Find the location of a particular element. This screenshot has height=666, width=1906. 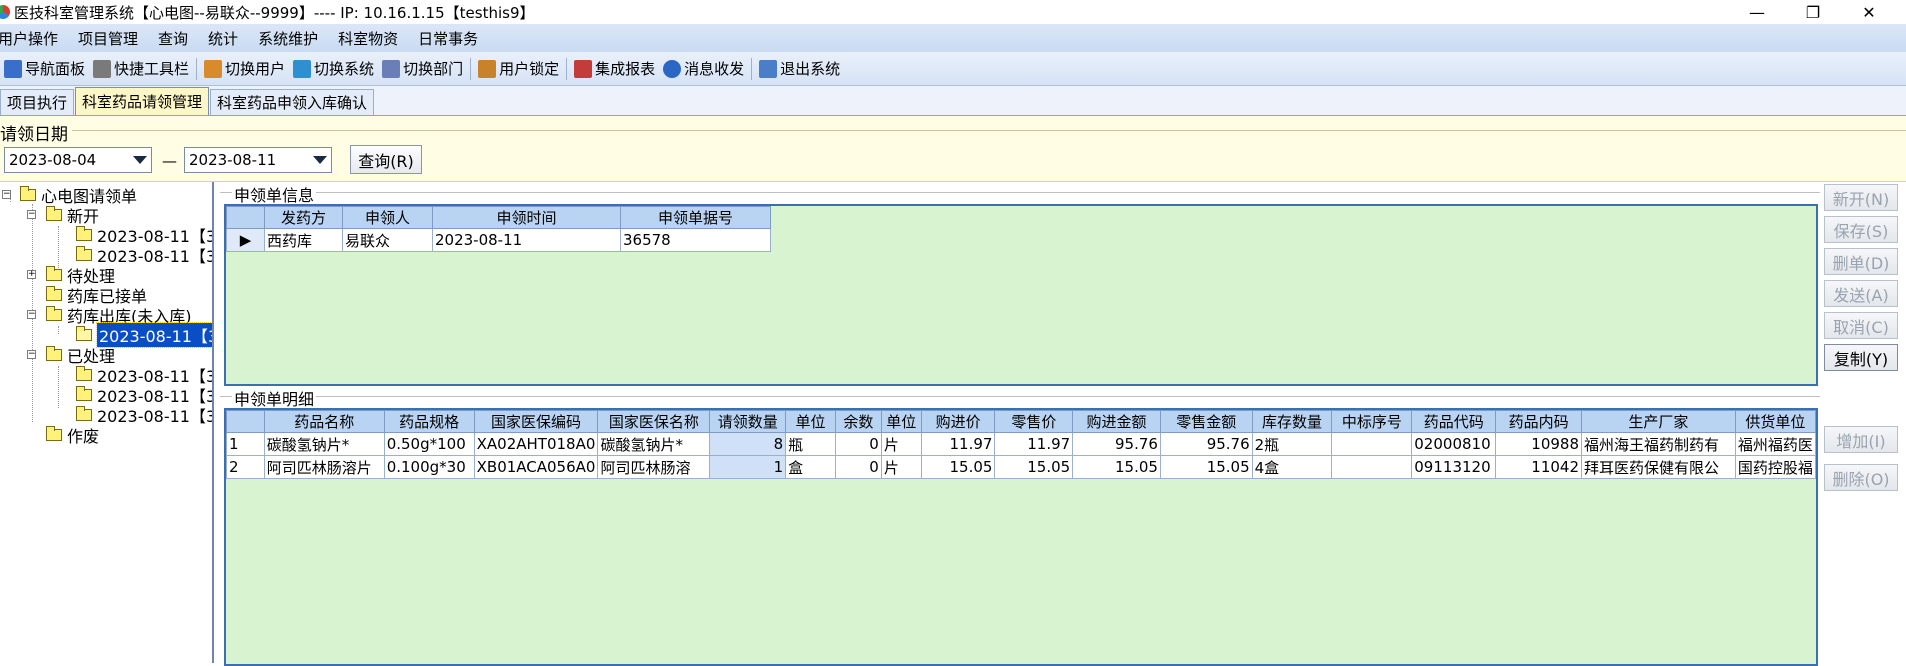

menu-daily-affairs: 日常事务 is located at coordinates (448, 38).